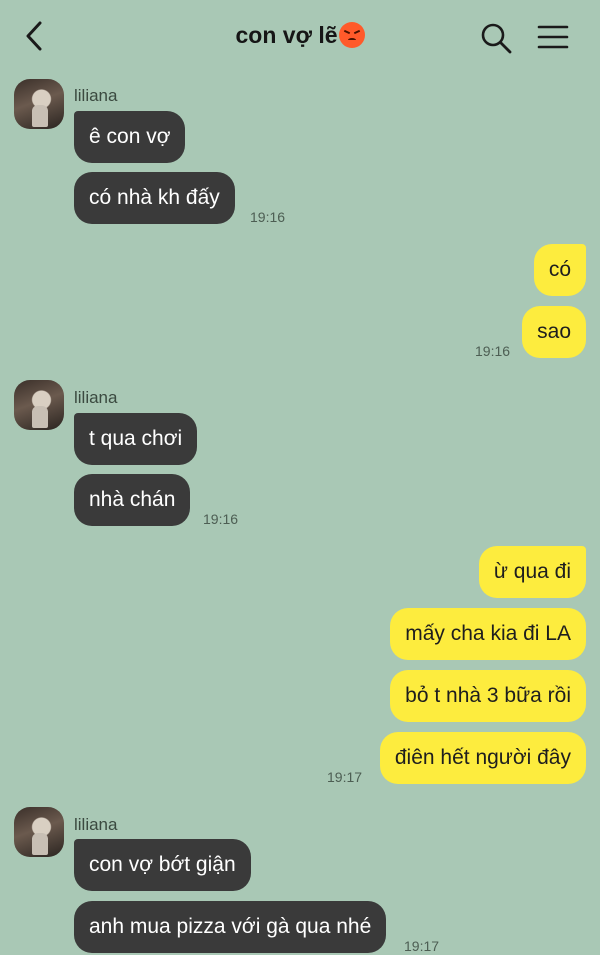 The width and height of the screenshot is (600, 955). I want to click on message-bubble-incoming: có nhà kh đấy, so click(154, 198).